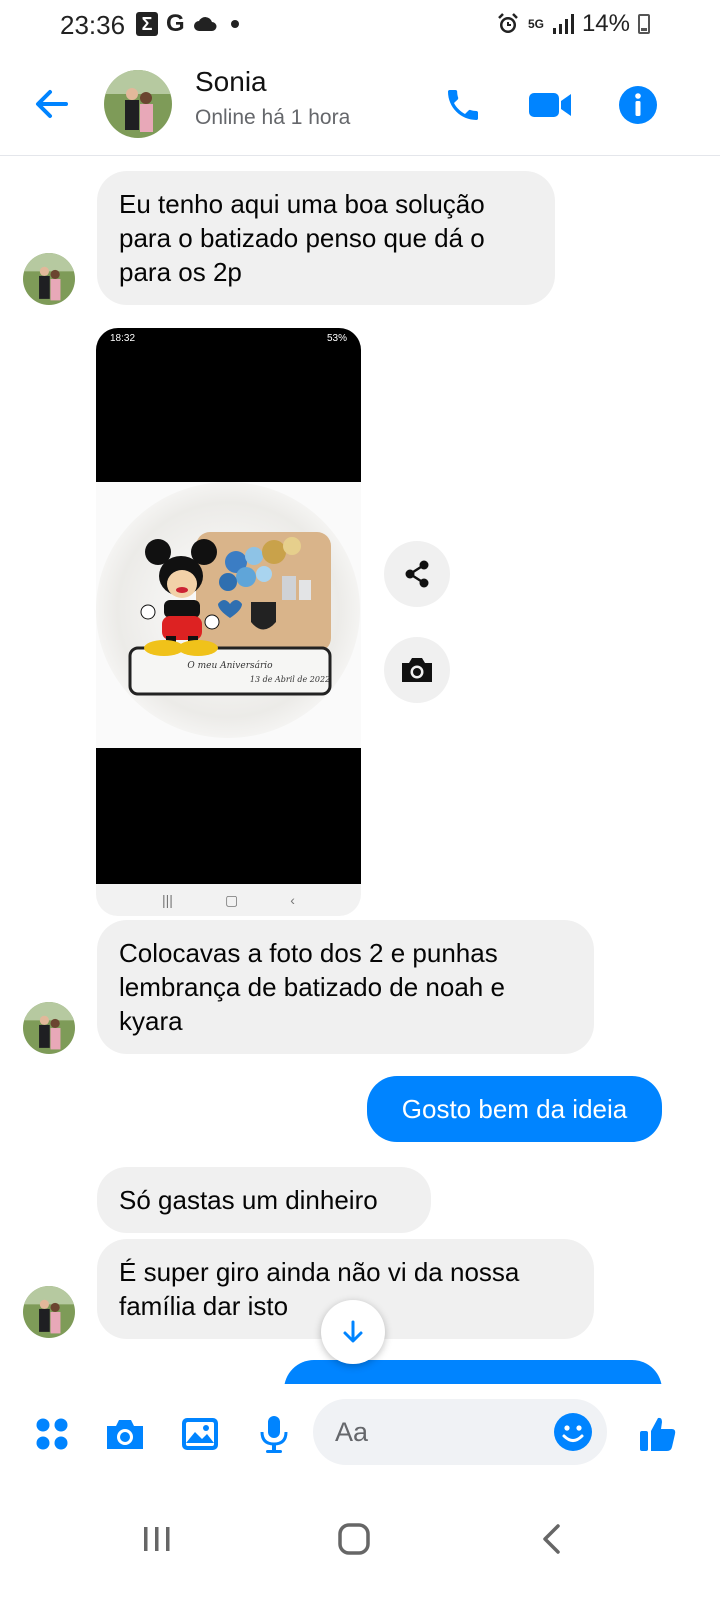 The width and height of the screenshot is (720, 1600). Describe the element at coordinates (175, 23) in the screenshot. I see `google-icon: G` at that location.